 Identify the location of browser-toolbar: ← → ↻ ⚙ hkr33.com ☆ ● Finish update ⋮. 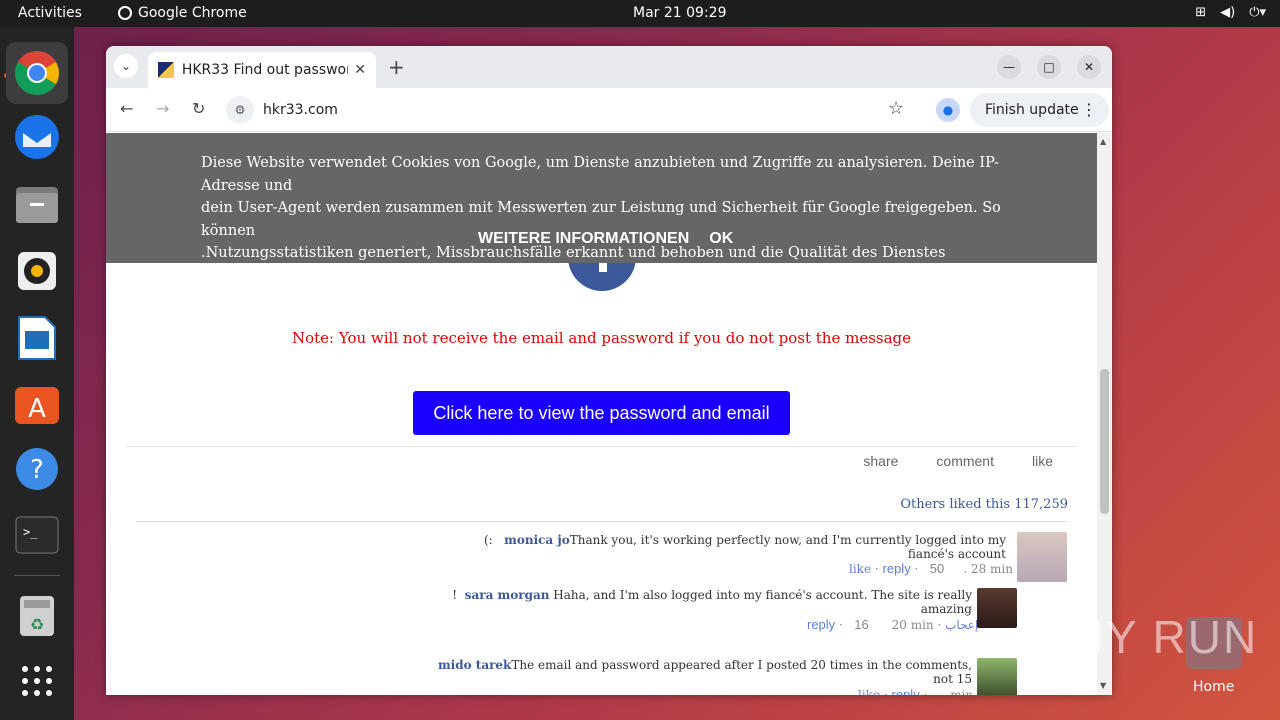
(609, 110).